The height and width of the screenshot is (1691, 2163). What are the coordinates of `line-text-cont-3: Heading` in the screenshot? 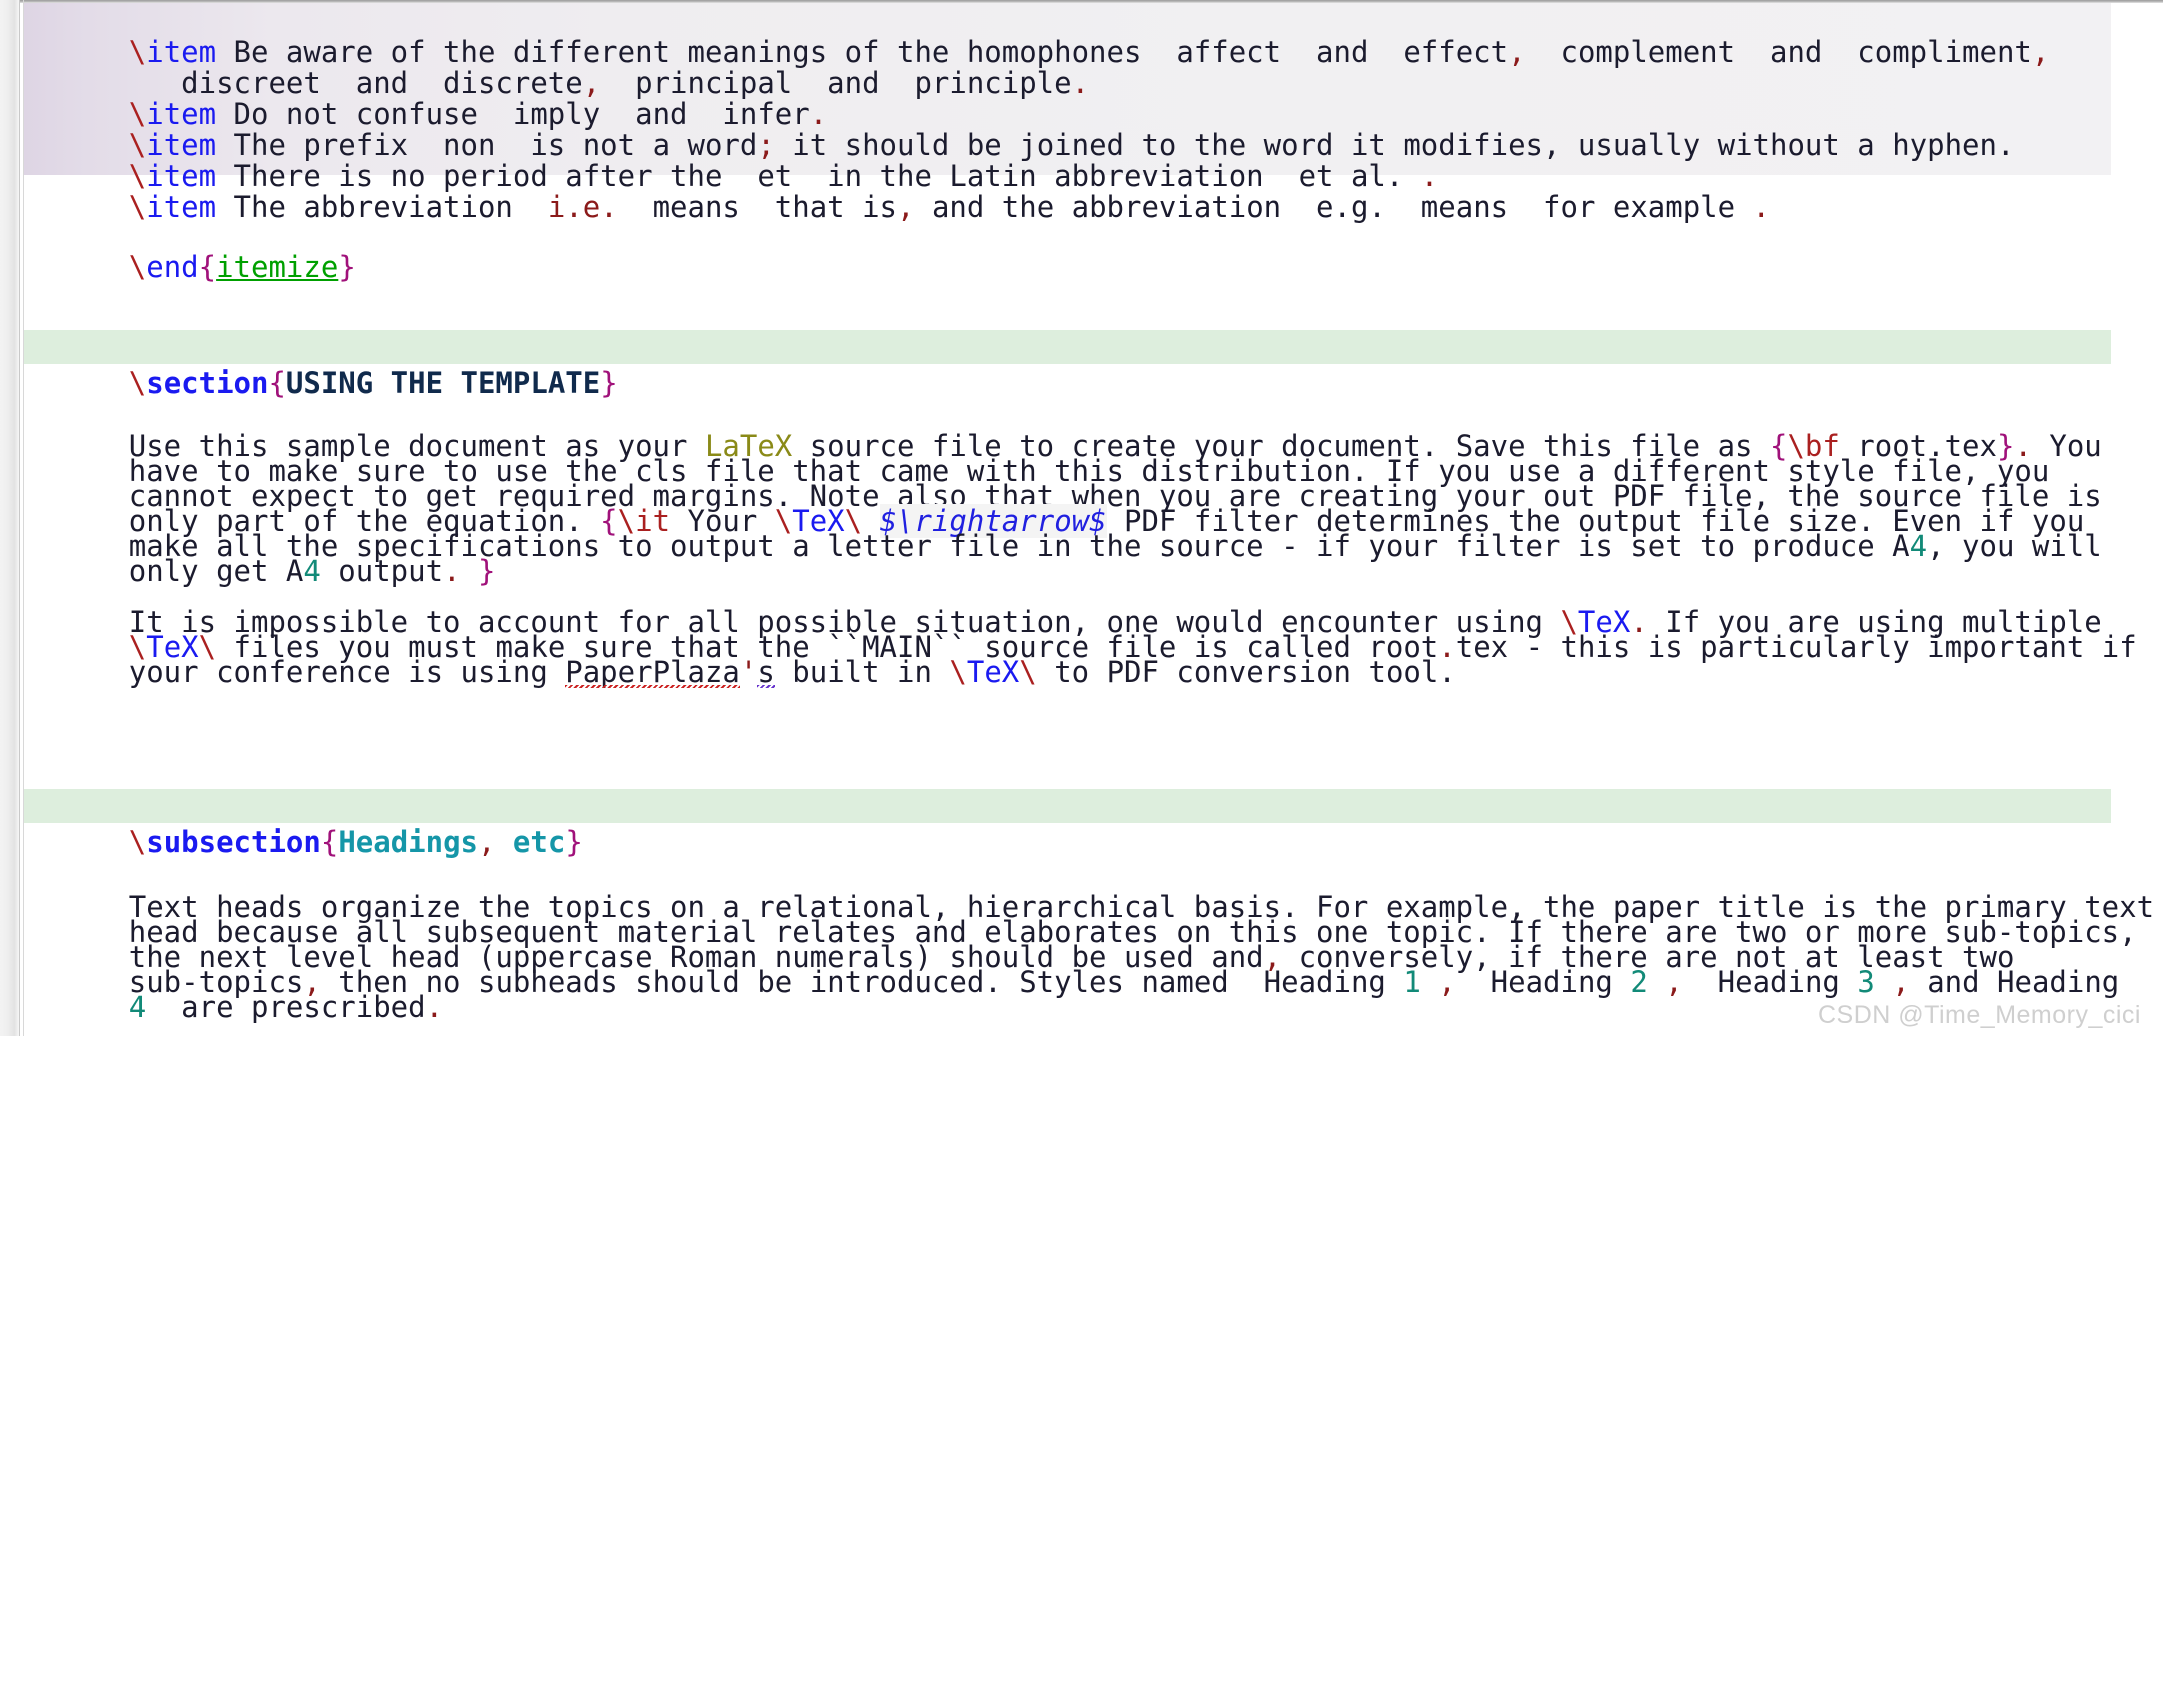 It's located at (1770, 981).